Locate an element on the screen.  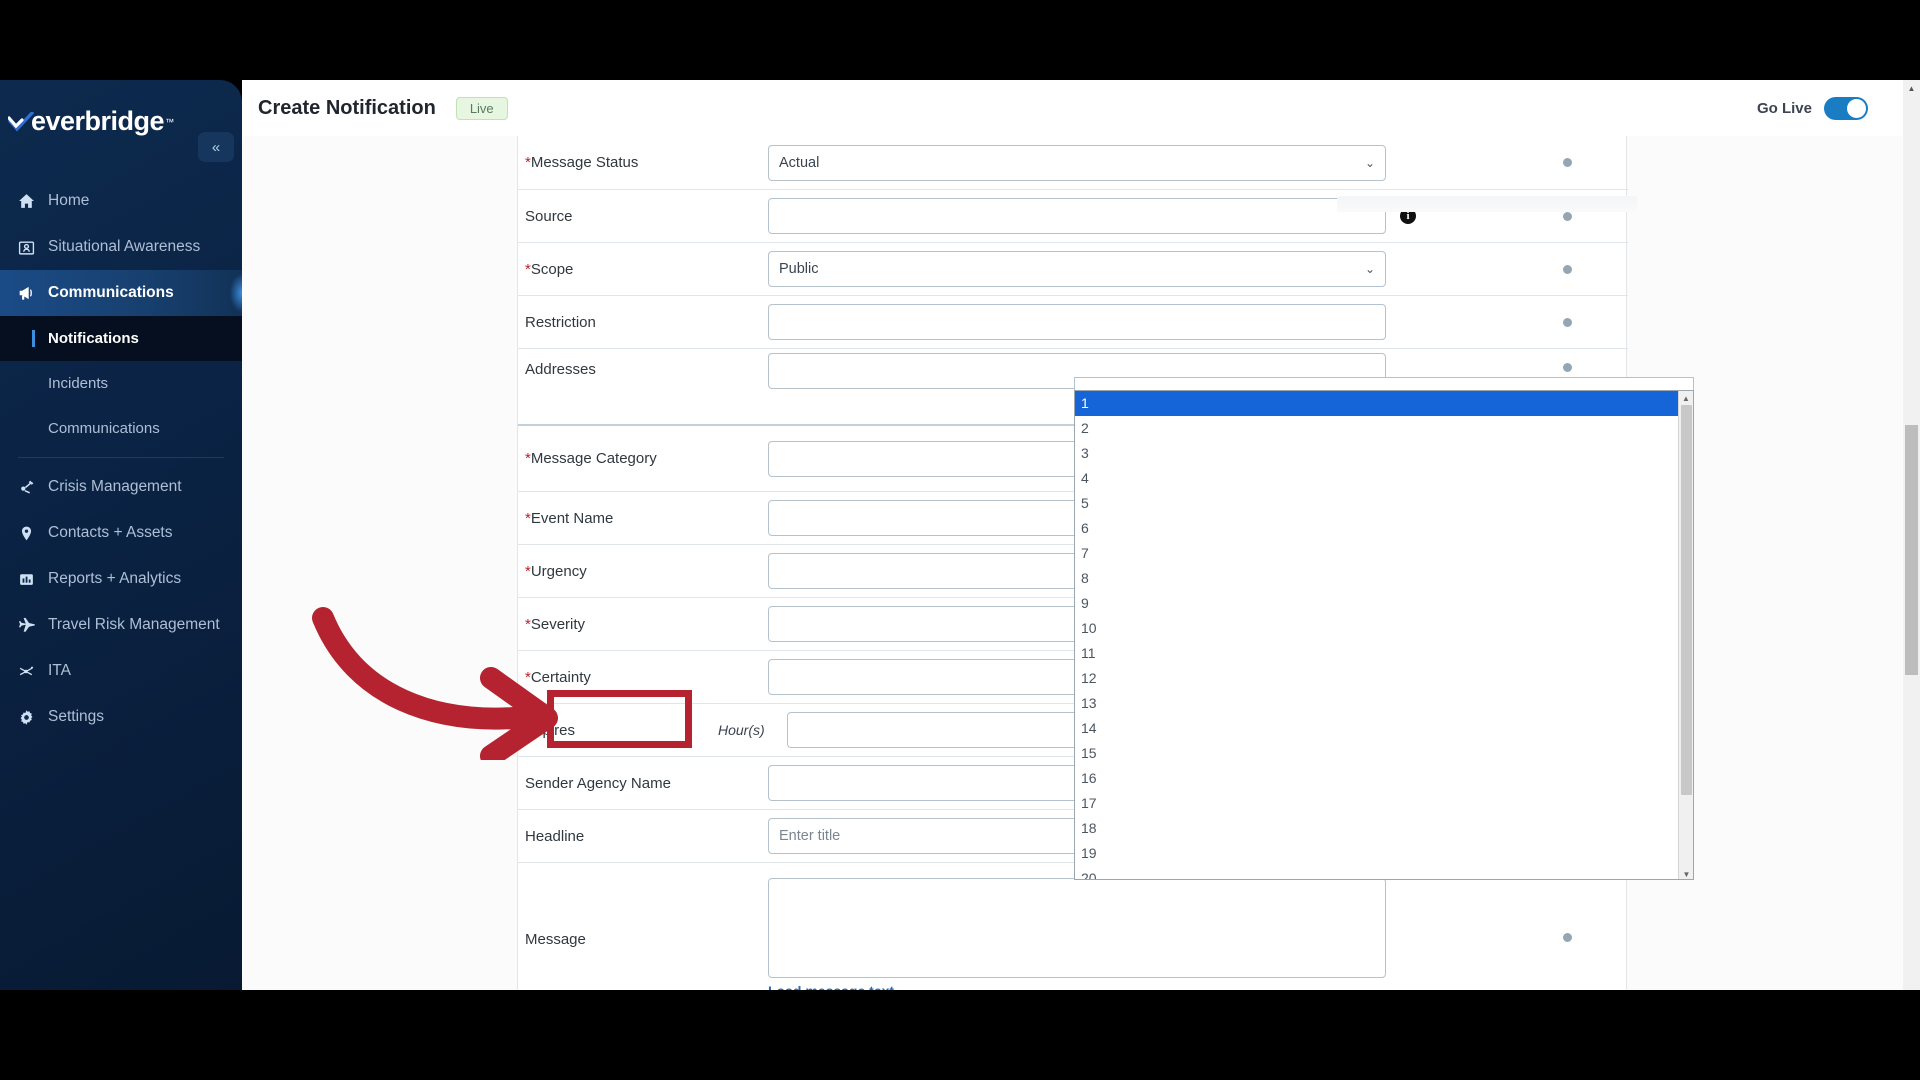
dropdown-scroll-thumb is located at coordinates (1686, 600).